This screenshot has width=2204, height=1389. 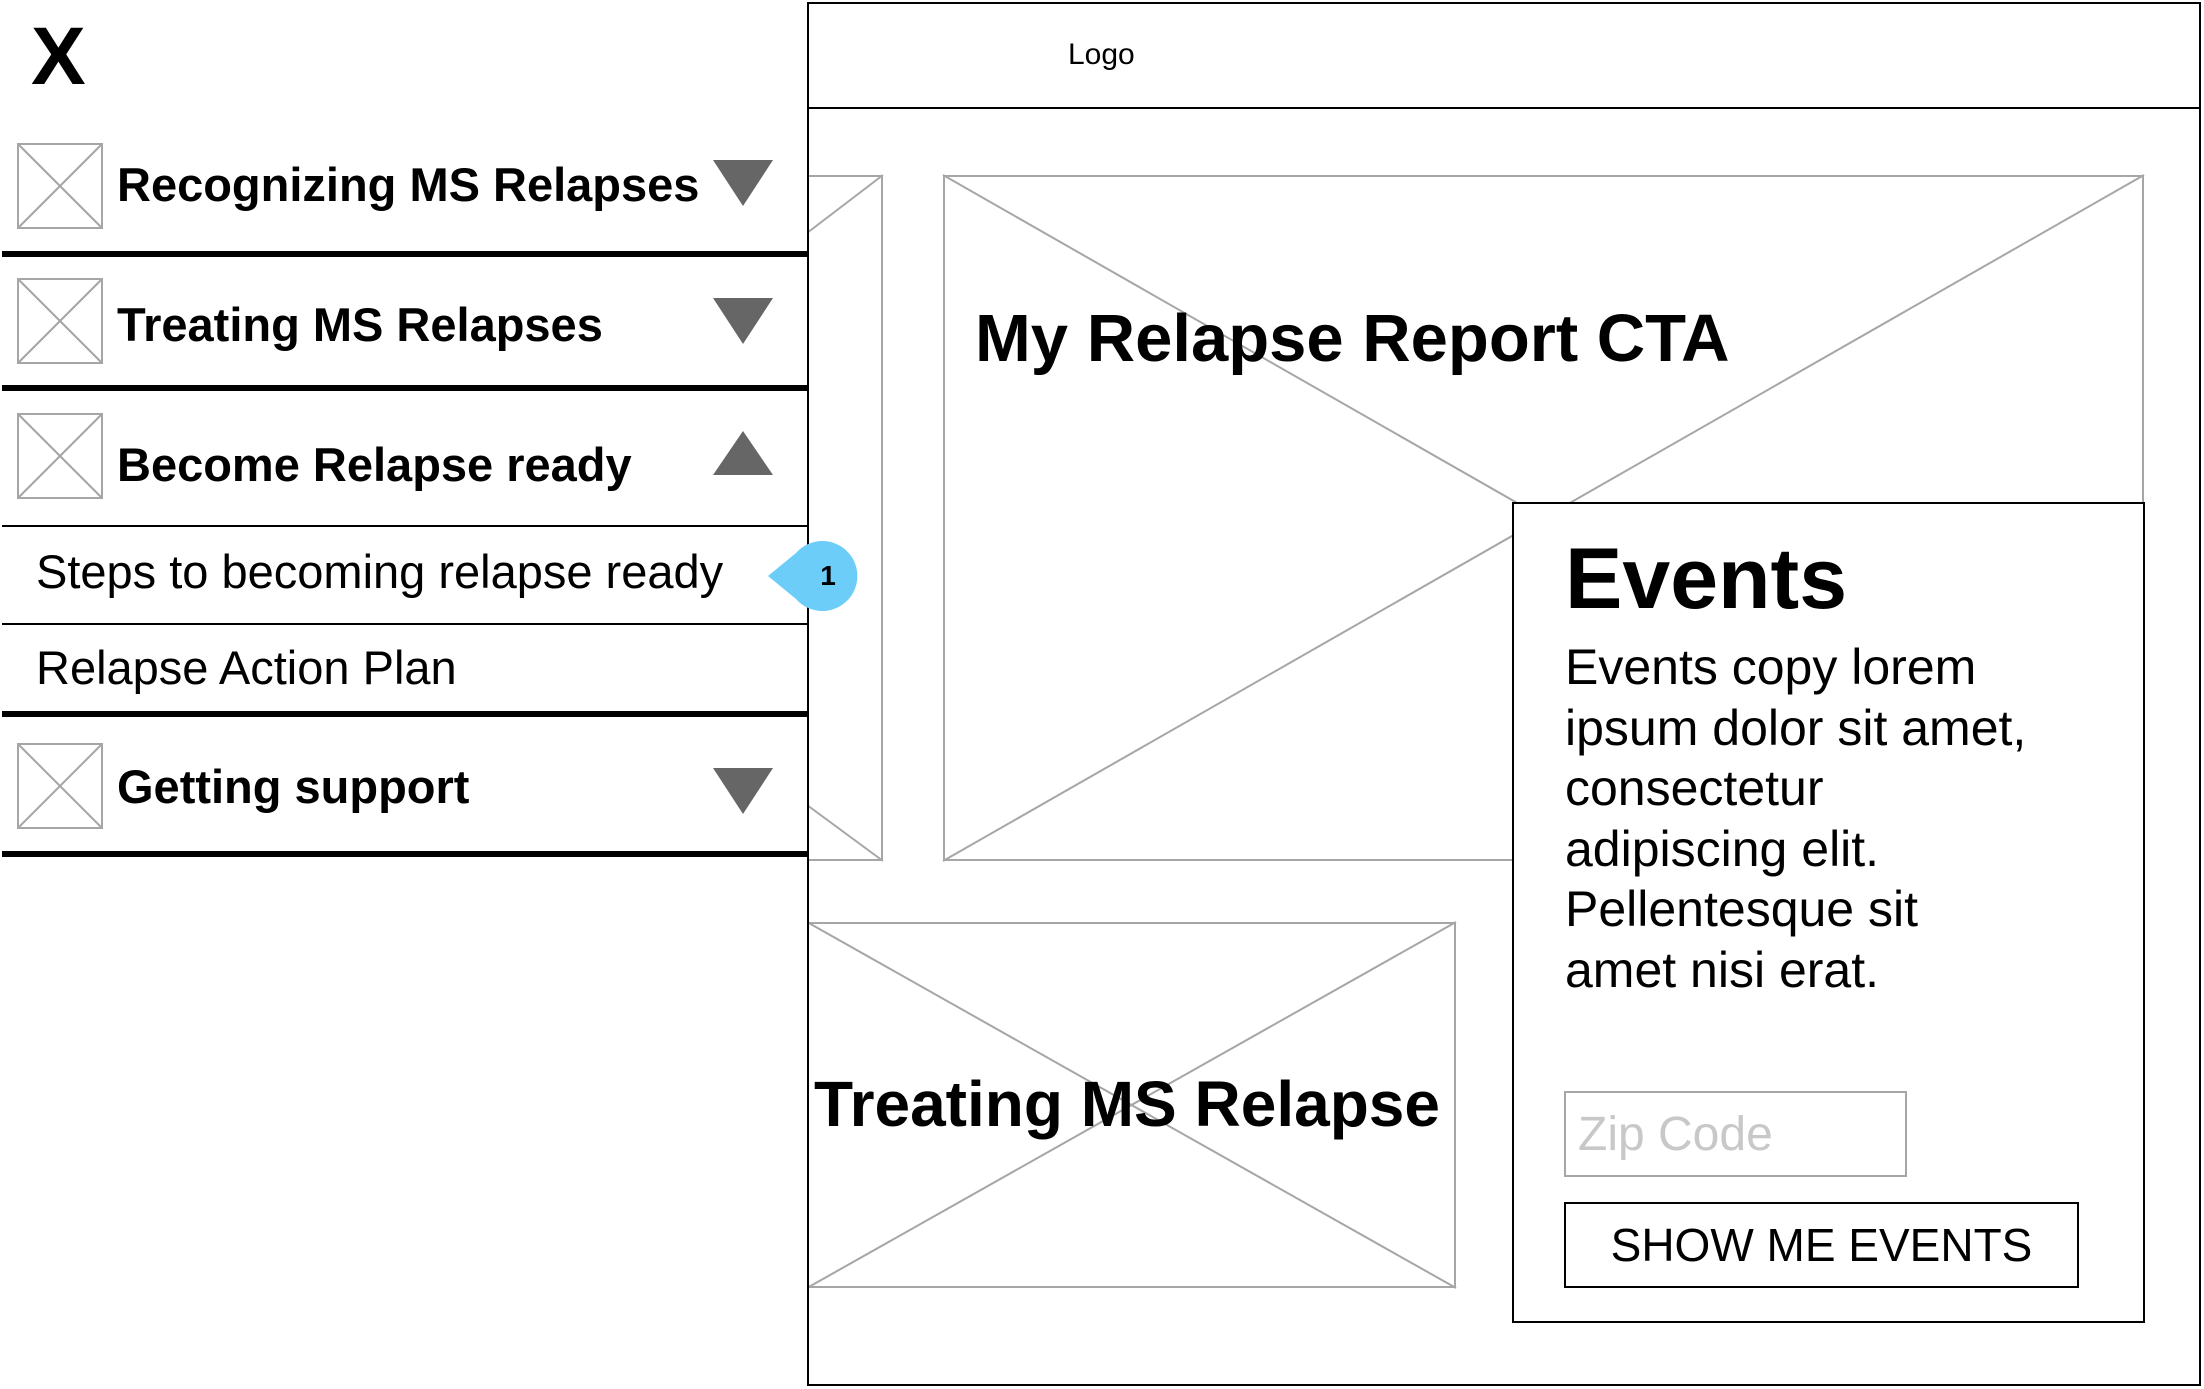 What do you see at coordinates (743, 453) in the screenshot?
I see `chevron-up-icon` at bounding box center [743, 453].